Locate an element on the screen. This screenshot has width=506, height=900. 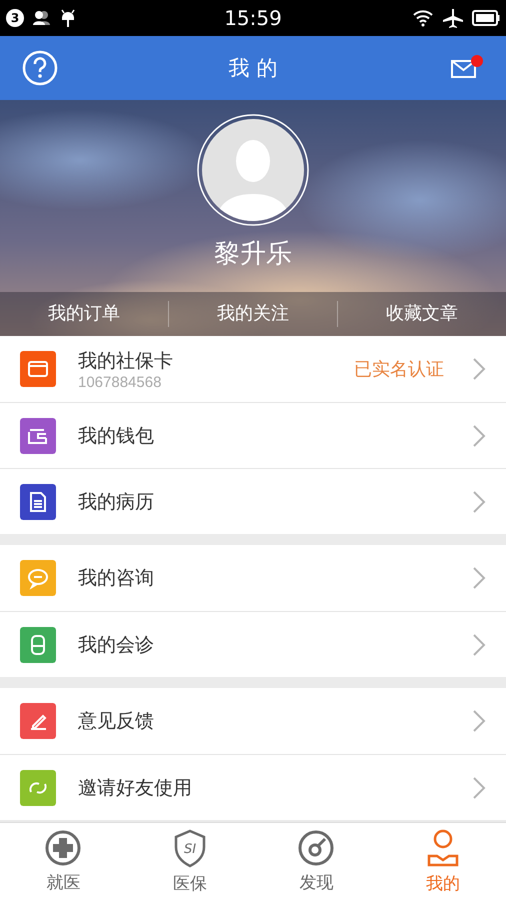
menu-label: 我的社保卡 is located at coordinates (126, 361).